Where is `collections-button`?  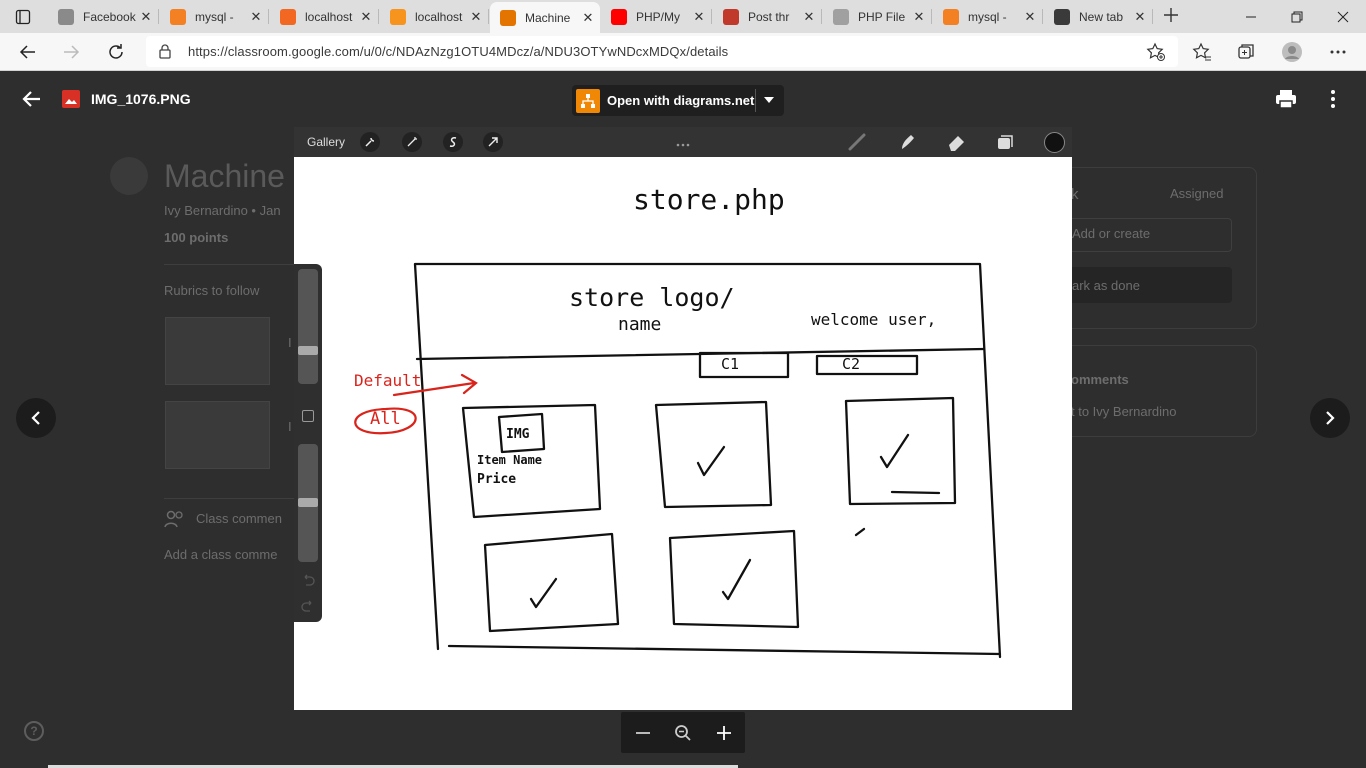 collections-button is located at coordinates (1246, 52).